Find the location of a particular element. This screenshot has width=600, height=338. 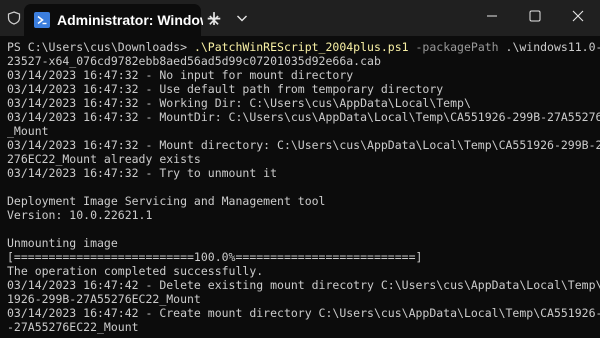

close-window-button is located at coordinates (578, 16).